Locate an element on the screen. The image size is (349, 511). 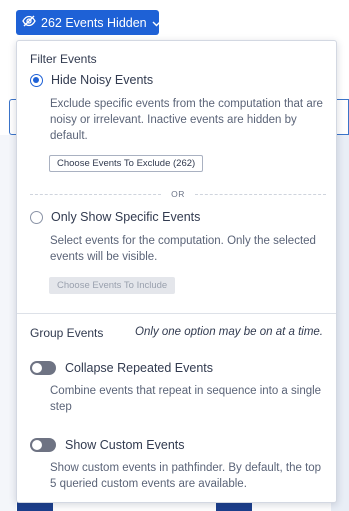
background-panel is located at coordinates (8, 323).